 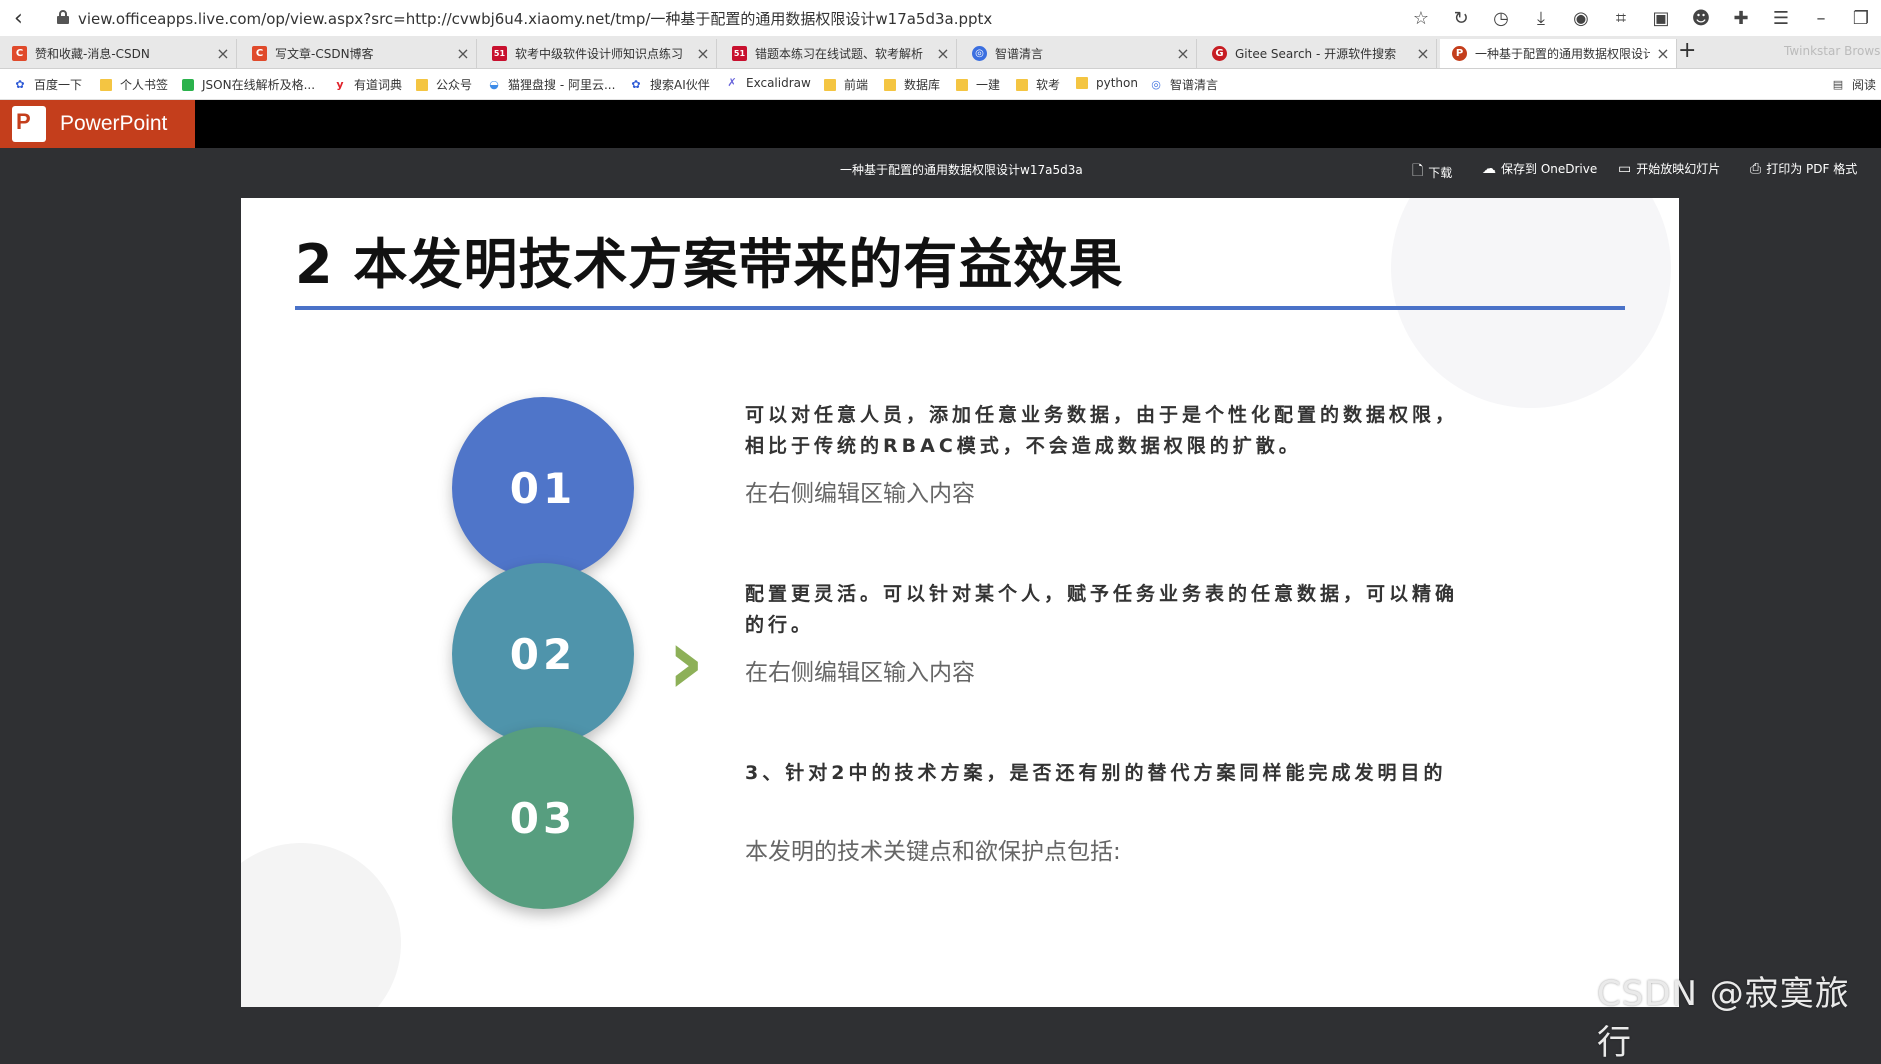 I want to click on tab-title: 错题本练习在线试题、软考解析, so click(x=839, y=54).